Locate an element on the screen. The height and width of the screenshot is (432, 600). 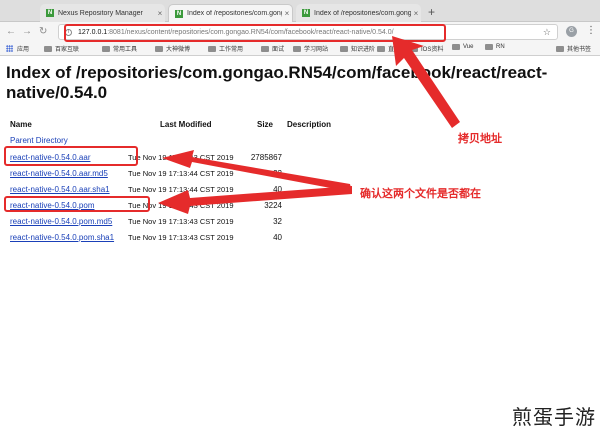
bookmark-folder: 学习网站 is located at coordinates (310, 48).